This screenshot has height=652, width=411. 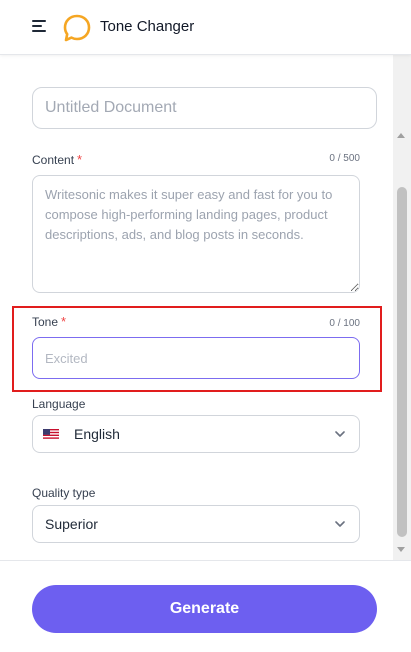 What do you see at coordinates (205, 27) in the screenshot?
I see `top-bar: Tone Changer` at bounding box center [205, 27].